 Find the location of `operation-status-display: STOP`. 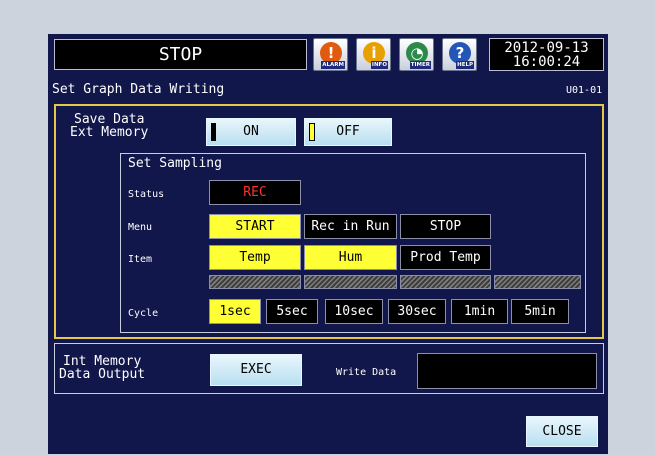

operation-status-display: STOP is located at coordinates (180, 54).